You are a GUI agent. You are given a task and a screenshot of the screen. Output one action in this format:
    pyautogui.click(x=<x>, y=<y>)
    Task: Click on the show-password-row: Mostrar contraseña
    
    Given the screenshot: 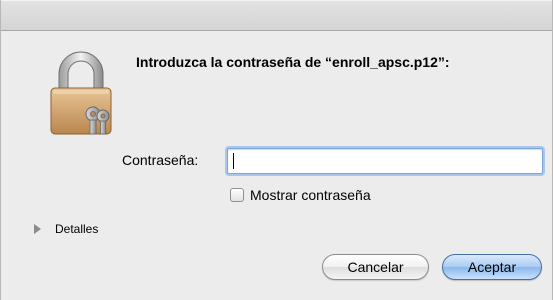 What is the action you would take?
    pyautogui.click(x=300, y=195)
    